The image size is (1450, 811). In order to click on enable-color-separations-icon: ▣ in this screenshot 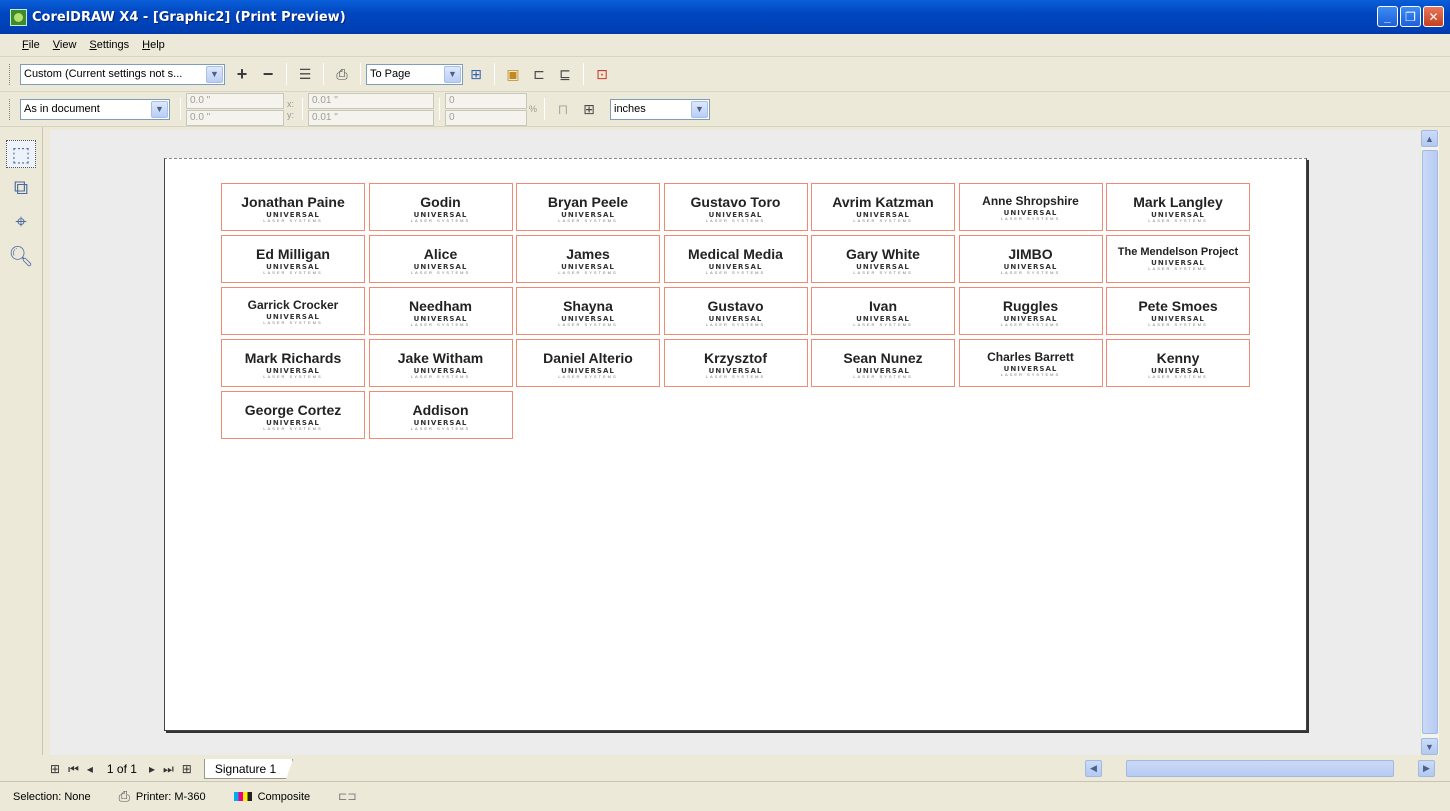, I will do `click(513, 74)`.